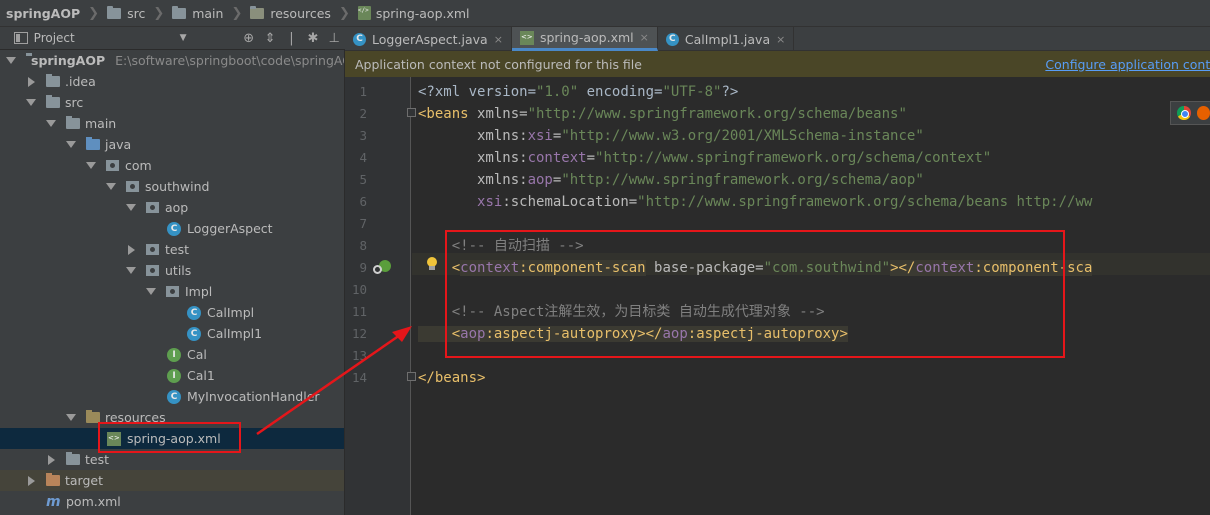  I want to click on tree-item-utils: utils, so click(172, 270).